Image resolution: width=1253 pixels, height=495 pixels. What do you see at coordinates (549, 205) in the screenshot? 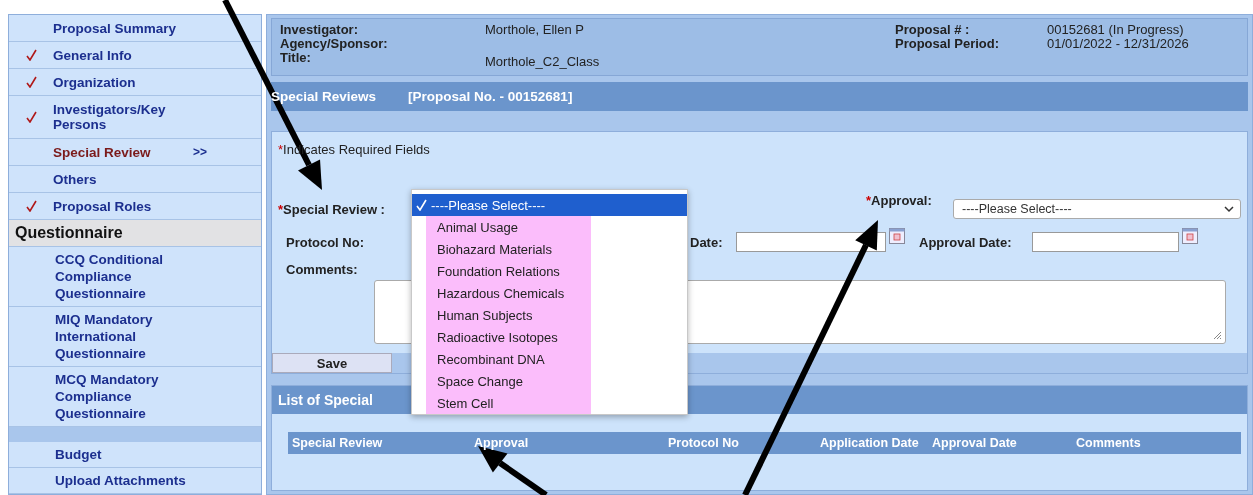
I see `dropdown-option: ----Please Select----` at bounding box center [549, 205].